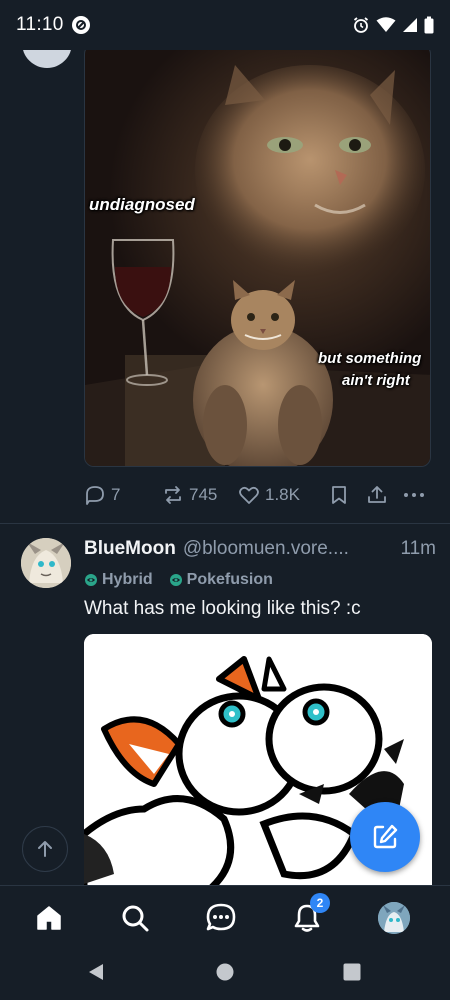 The height and width of the screenshot is (1000, 450). I want to click on more-options-button, so click(414, 495).